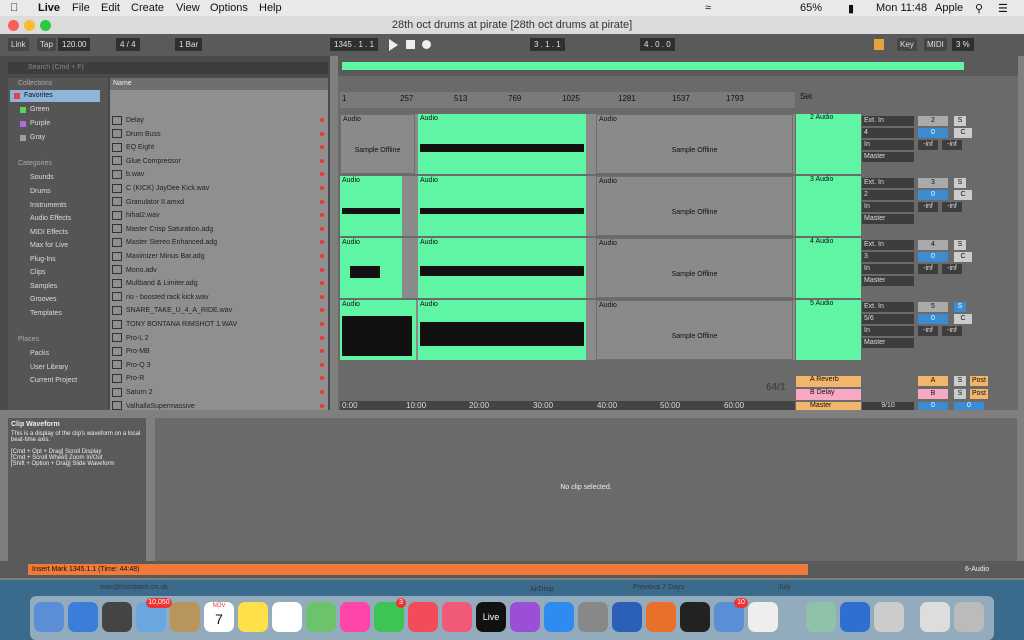  I want to click on wifi-icon: ≈, so click(708, 8).